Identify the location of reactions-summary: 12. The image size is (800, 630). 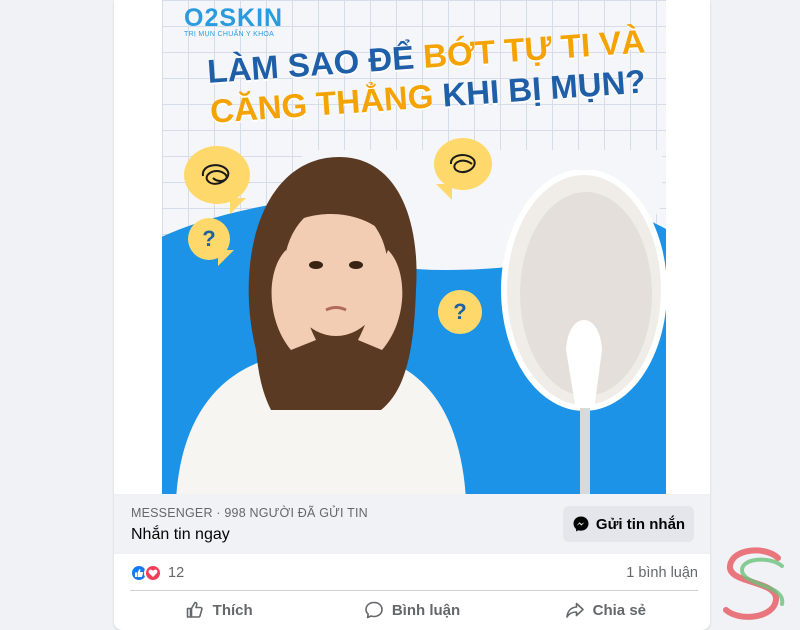
(157, 573).